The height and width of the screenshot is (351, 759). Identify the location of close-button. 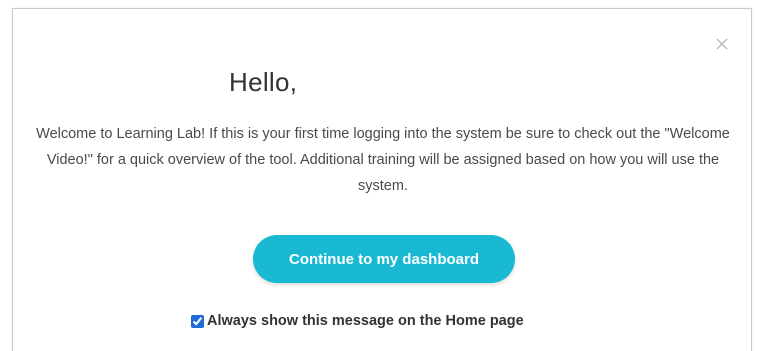
(722, 44).